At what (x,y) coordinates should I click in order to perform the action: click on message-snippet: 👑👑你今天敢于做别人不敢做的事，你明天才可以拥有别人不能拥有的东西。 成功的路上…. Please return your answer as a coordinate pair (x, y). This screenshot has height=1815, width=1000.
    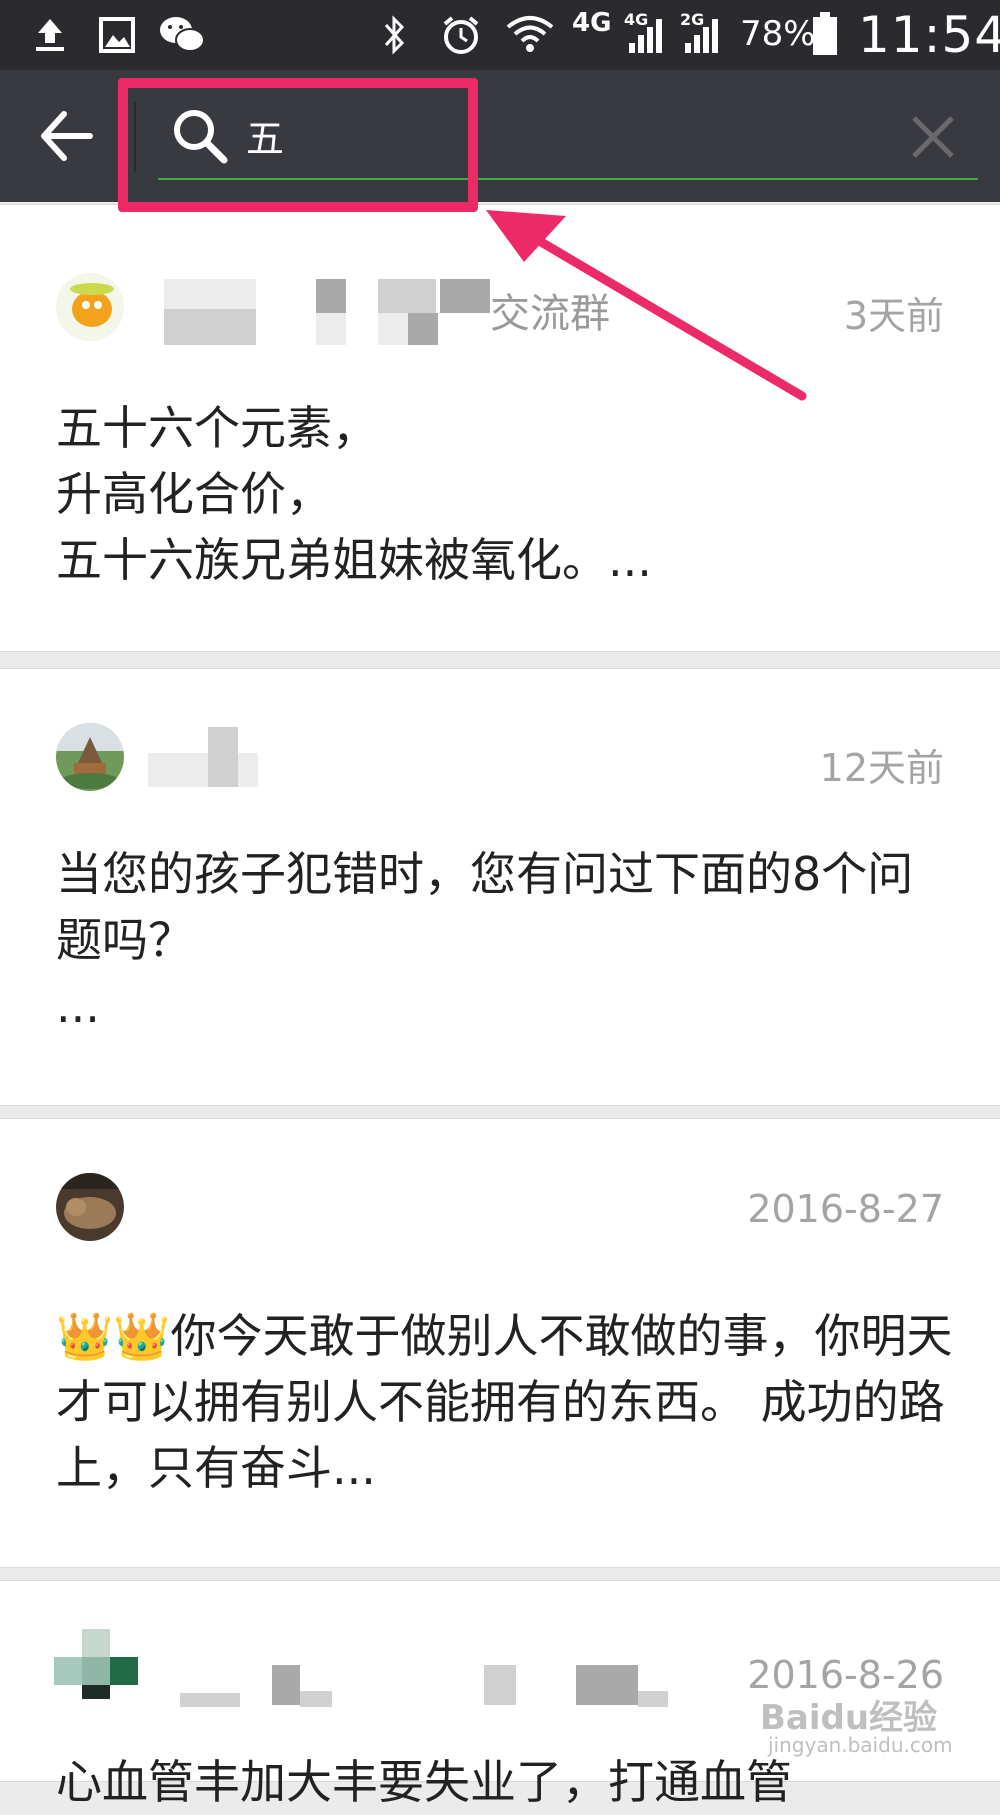
    Looking at the image, I should click on (504, 1402).